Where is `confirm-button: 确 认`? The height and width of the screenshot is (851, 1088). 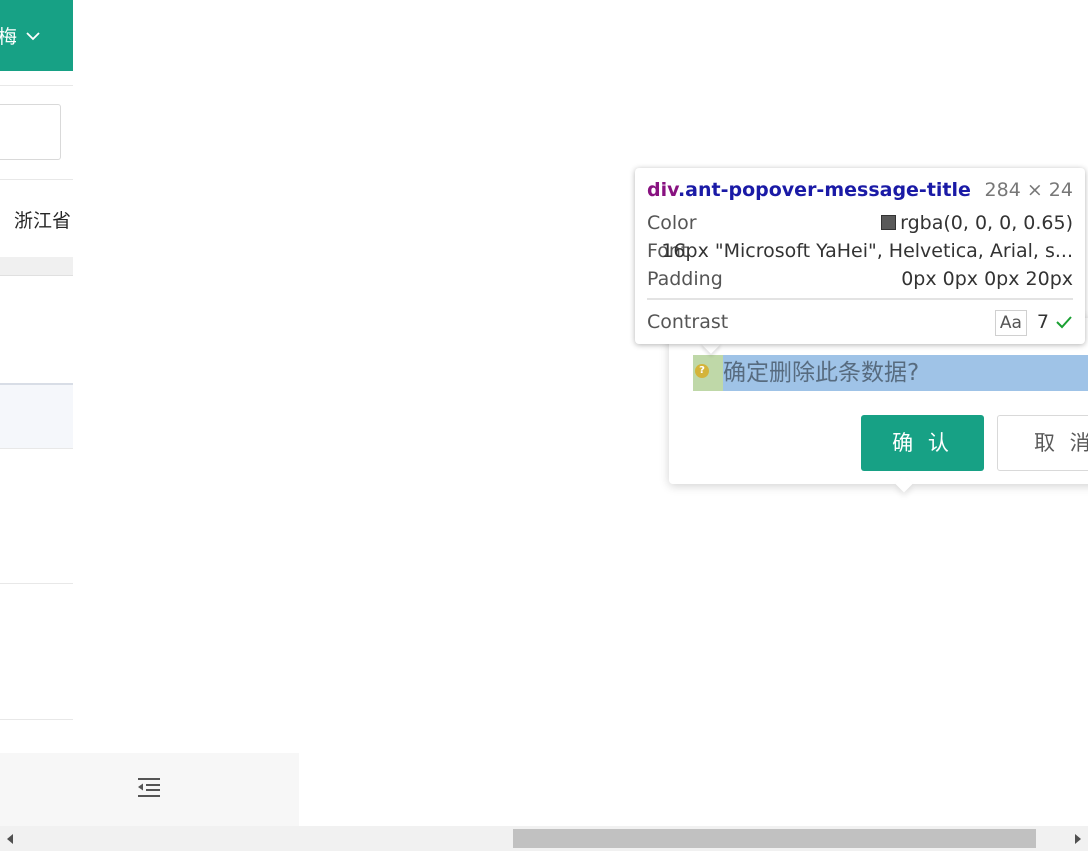 confirm-button: 确 认 is located at coordinates (922, 443).